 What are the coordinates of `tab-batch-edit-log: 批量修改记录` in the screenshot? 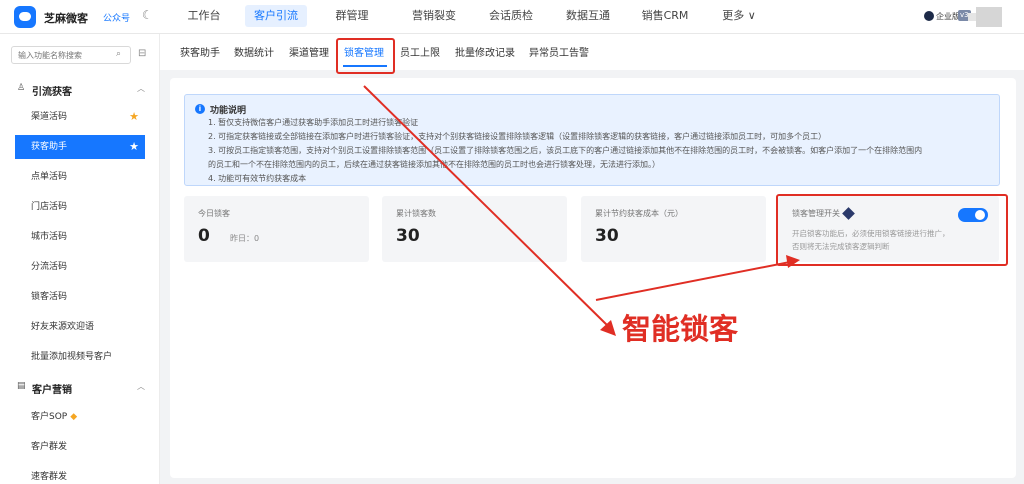 It's located at (485, 51).